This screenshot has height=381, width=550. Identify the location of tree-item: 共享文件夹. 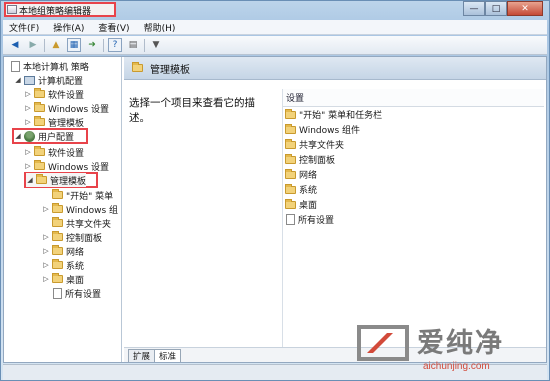
(76, 223).